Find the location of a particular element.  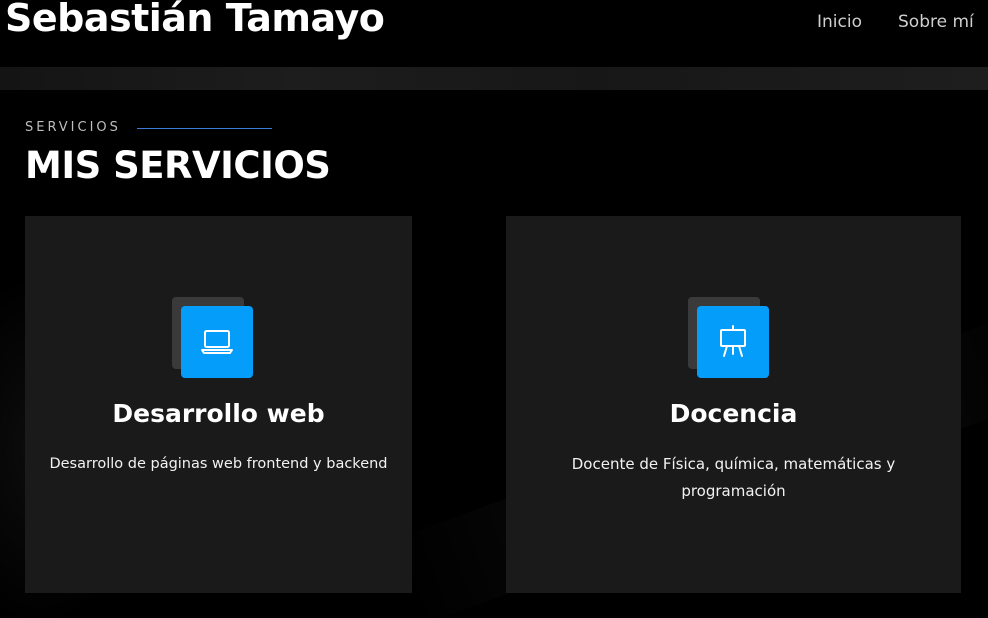

nav-link-sobre-mi: Sobre mí is located at coordinates (936, 22).